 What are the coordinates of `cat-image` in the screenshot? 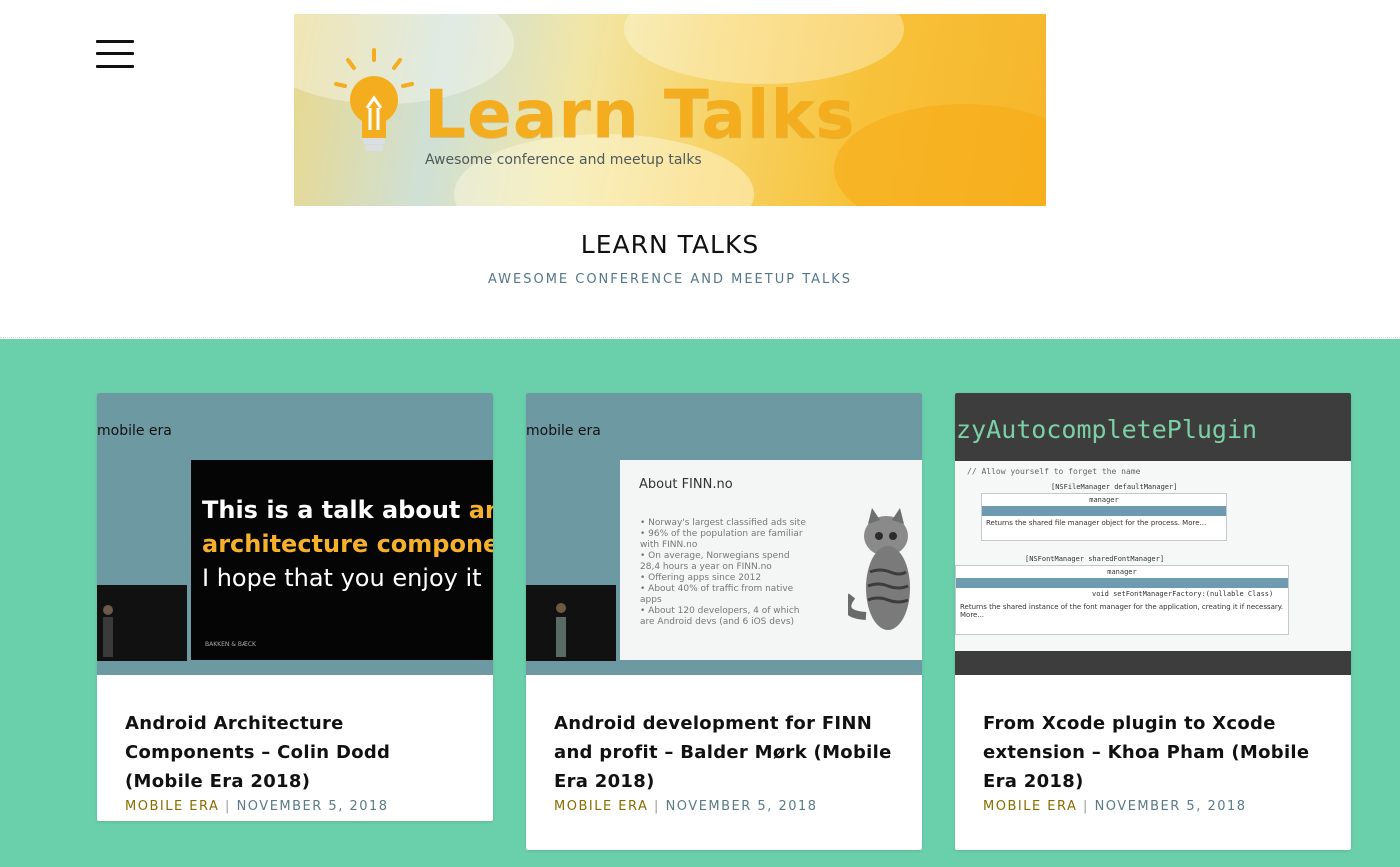 It's located at (879, 569).